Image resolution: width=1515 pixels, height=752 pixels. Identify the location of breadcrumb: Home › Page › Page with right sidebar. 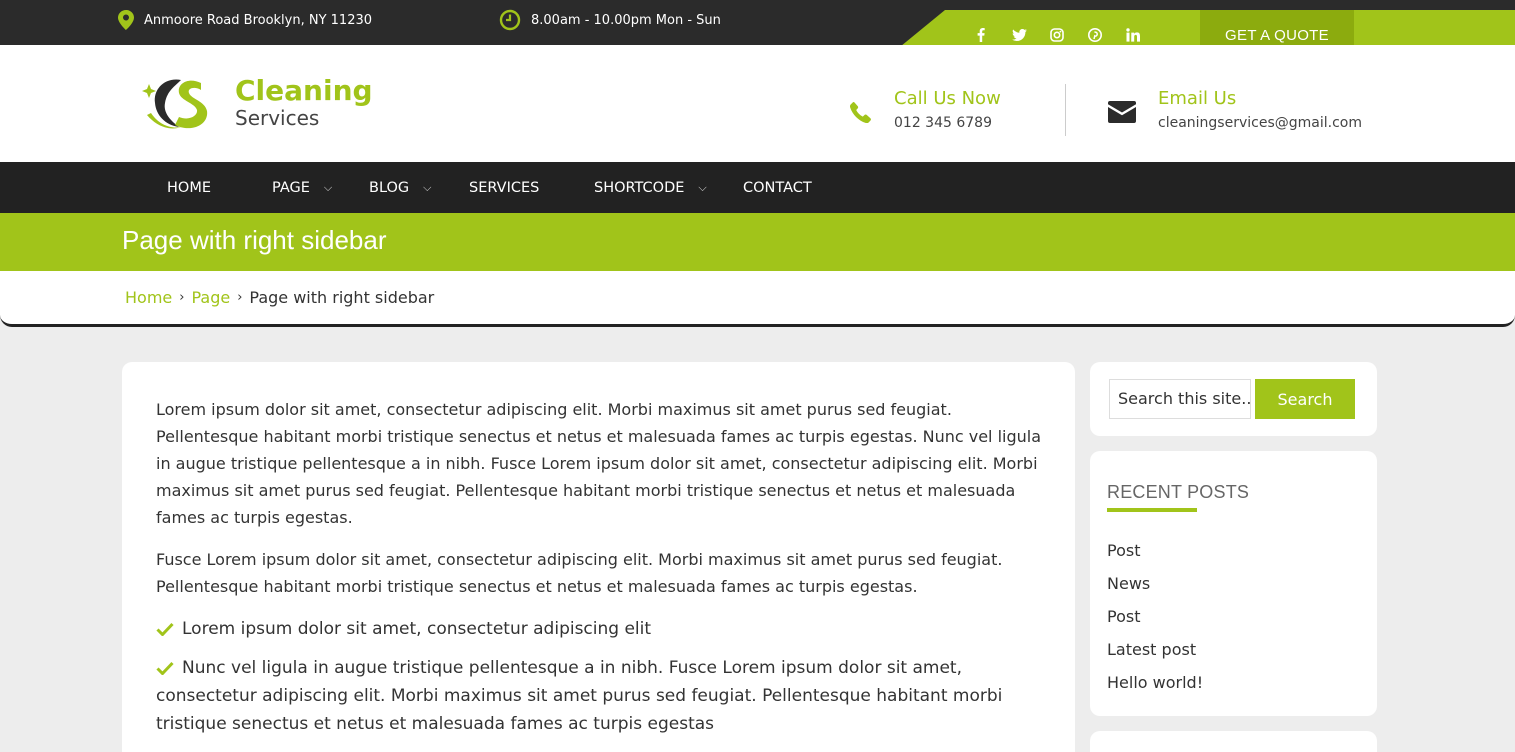
(757, 299).